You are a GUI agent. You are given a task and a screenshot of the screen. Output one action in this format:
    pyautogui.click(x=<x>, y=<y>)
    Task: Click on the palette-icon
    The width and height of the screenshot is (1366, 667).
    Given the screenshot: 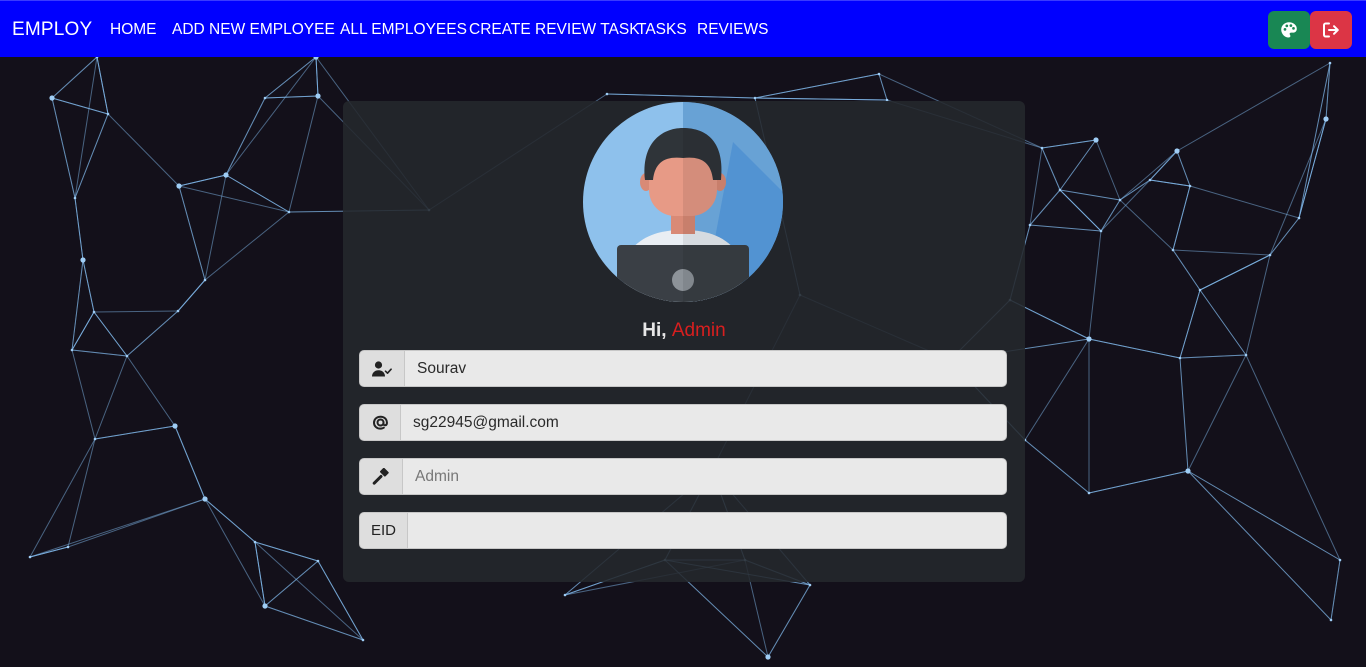 What is the action you would take?
    pyautogui.click(x=1289, y=30)
    